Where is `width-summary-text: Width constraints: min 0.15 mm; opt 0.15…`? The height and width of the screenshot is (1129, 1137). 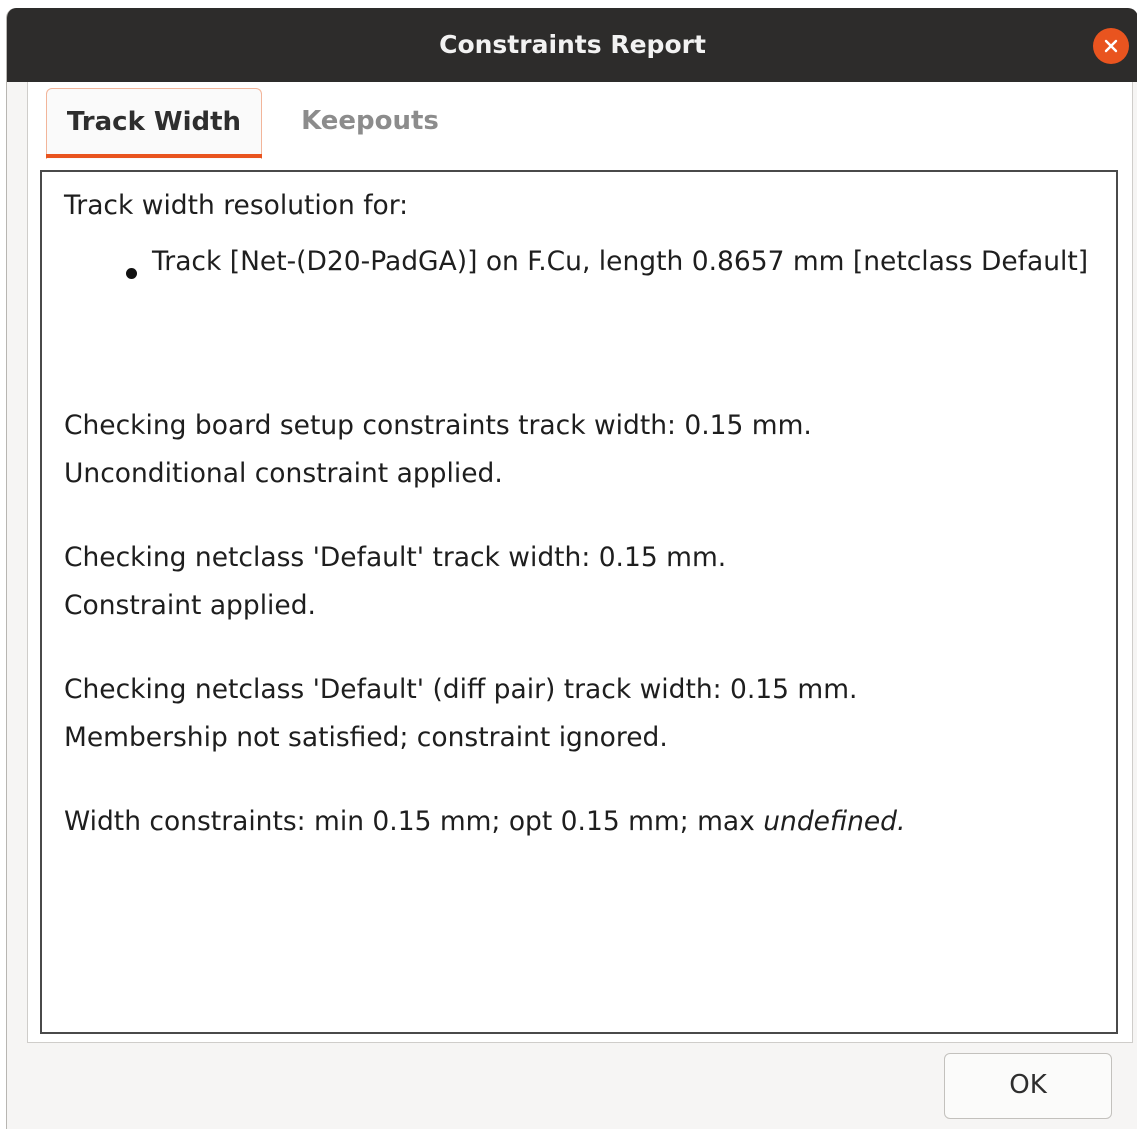
width-summary-text: Width constraints: min 0.15 mm; opt 0.15… is located at coordinates (414, 821).